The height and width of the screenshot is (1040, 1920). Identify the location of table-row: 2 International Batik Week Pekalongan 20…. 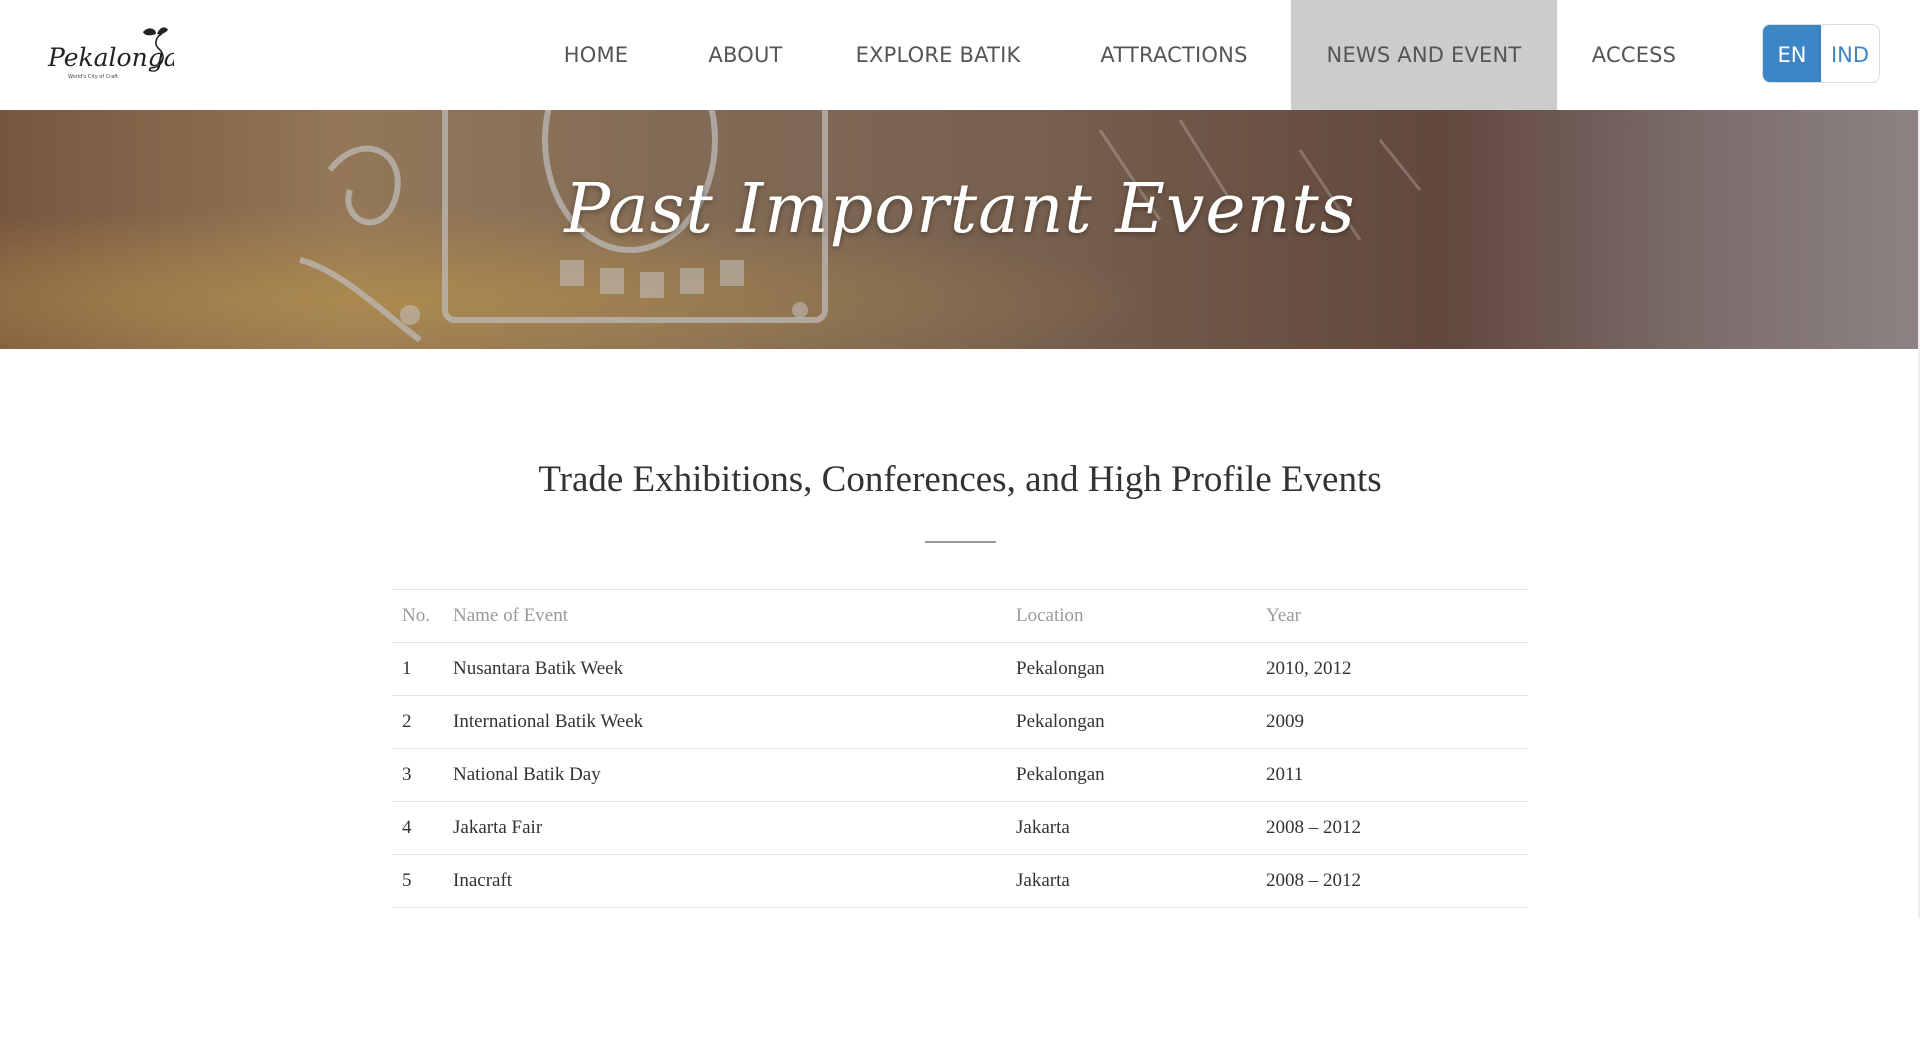
(960, 722).